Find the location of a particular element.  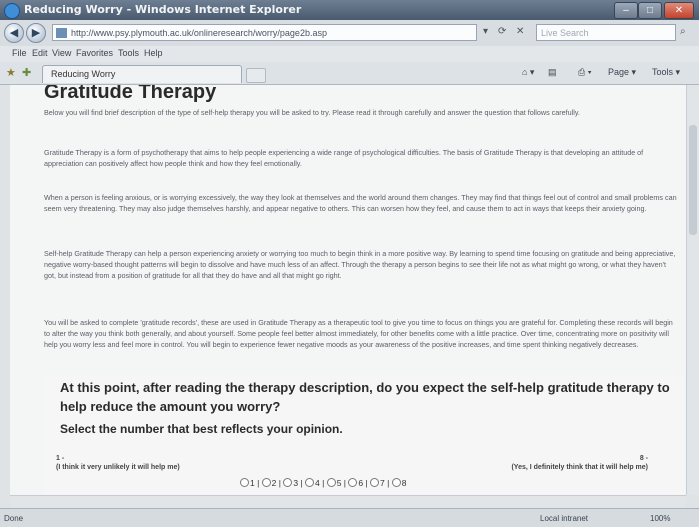

status-text: Done is located at coordinates (14, 518).